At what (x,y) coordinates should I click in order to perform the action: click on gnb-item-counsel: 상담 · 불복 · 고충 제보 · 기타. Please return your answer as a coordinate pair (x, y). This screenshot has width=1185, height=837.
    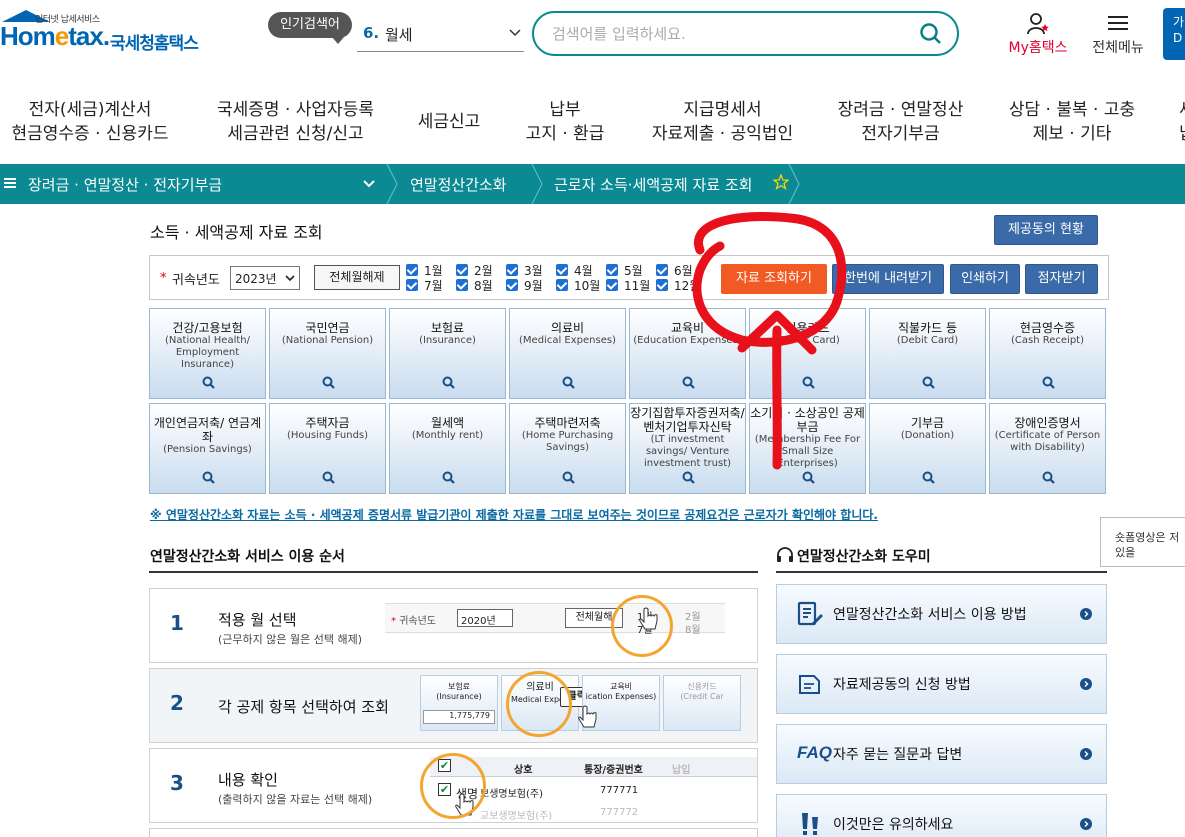
    Looking at the image, I should click on (1072, 122).